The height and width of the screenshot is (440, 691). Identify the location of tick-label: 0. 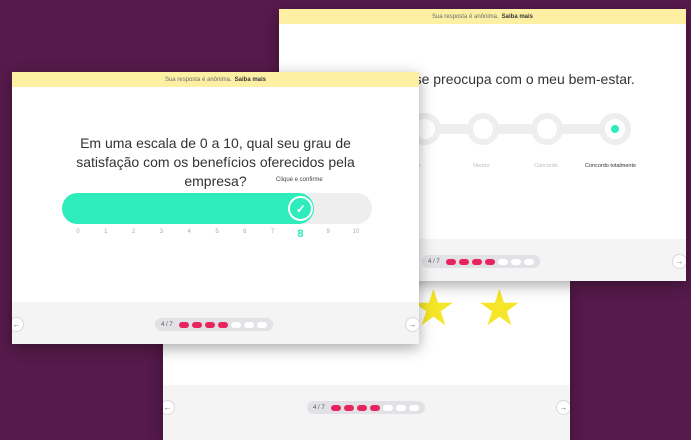
(78, 232).